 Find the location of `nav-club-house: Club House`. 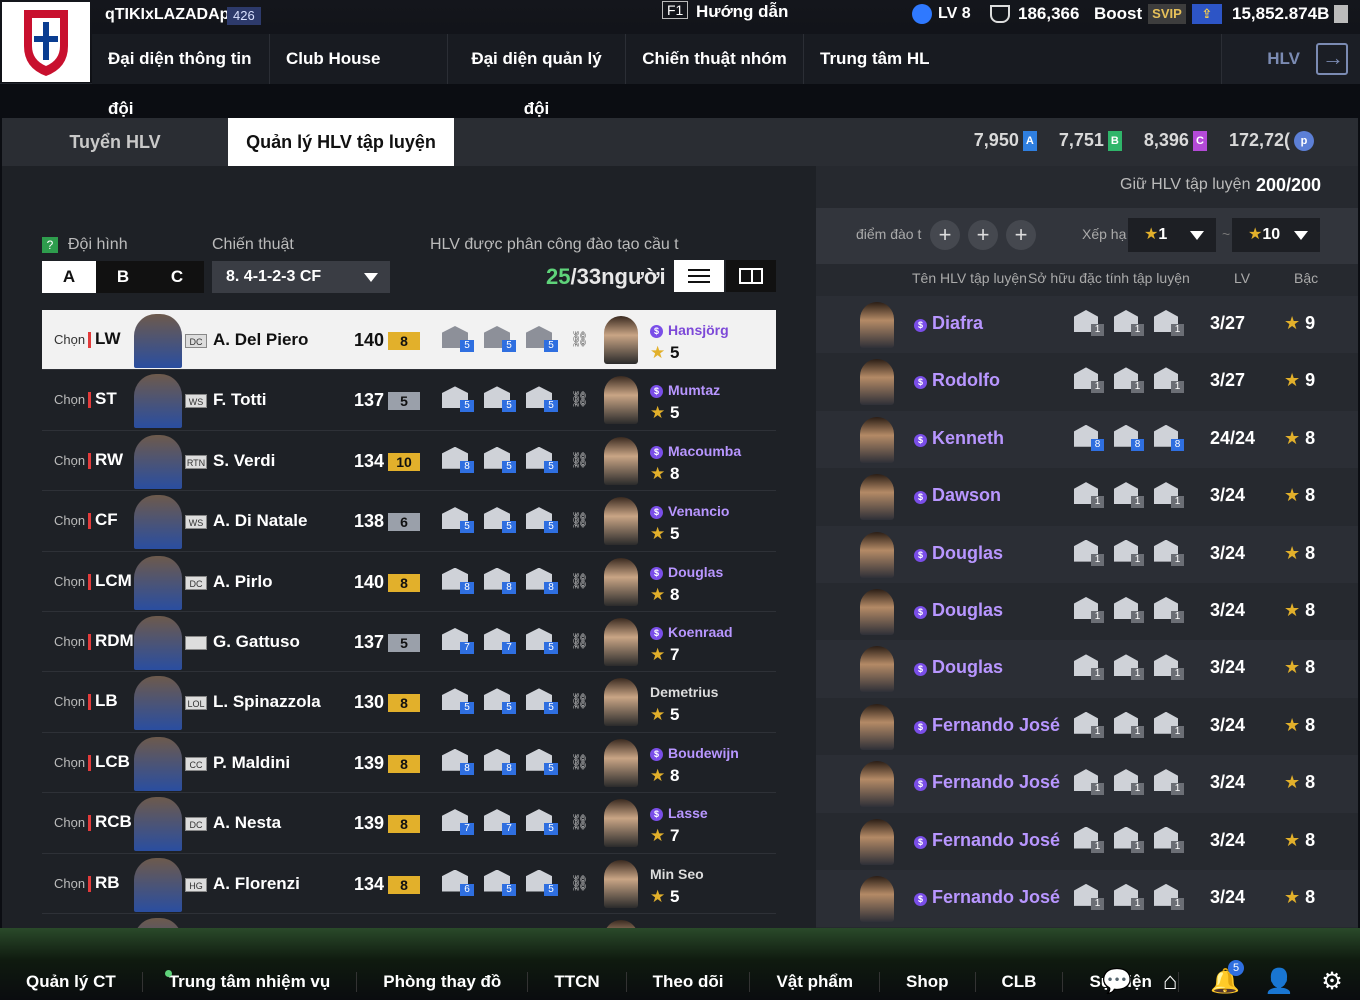

nav-club-house: Club House is located at coordinates (359, 59).